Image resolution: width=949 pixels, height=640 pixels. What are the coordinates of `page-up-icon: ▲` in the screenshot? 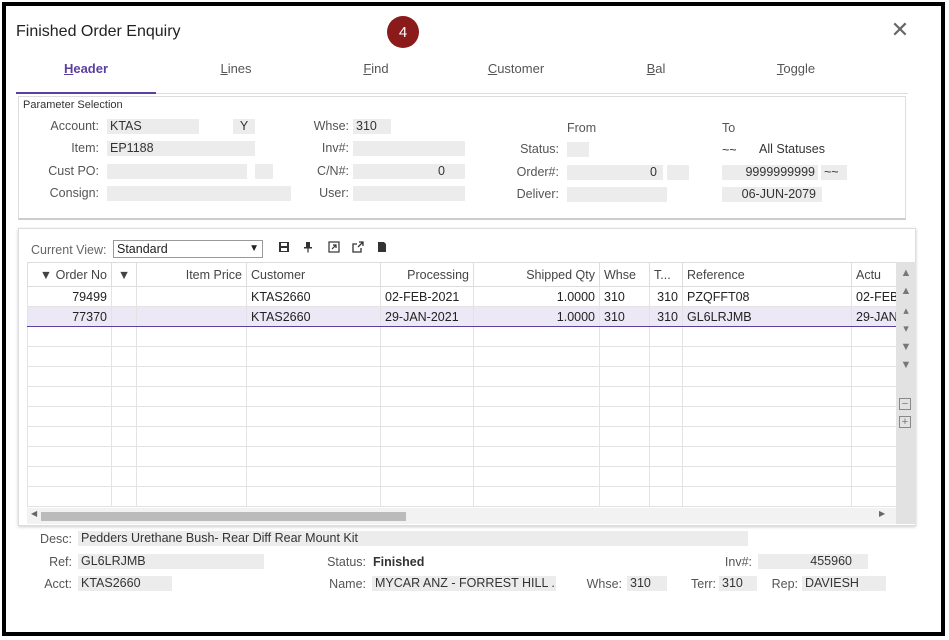 It's located at (906, 291).